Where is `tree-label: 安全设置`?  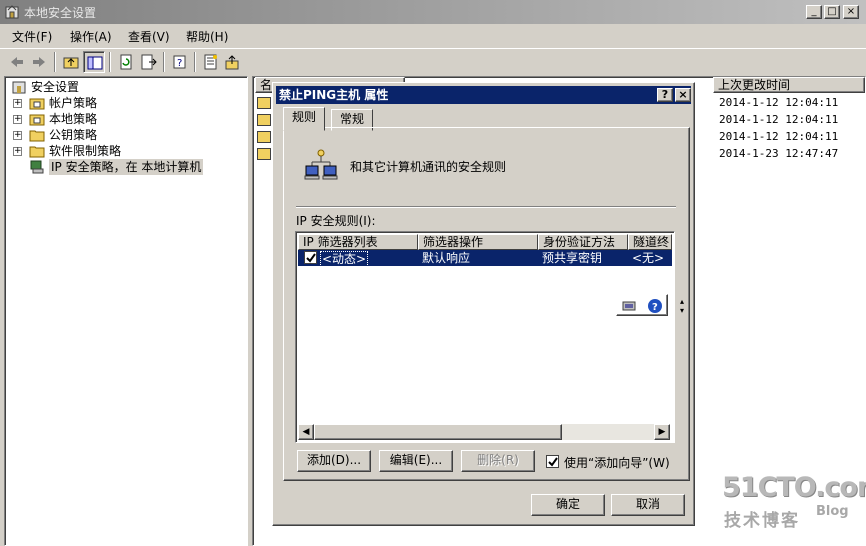 tree-label: 安全设置 is located at coordinates (55, 87).